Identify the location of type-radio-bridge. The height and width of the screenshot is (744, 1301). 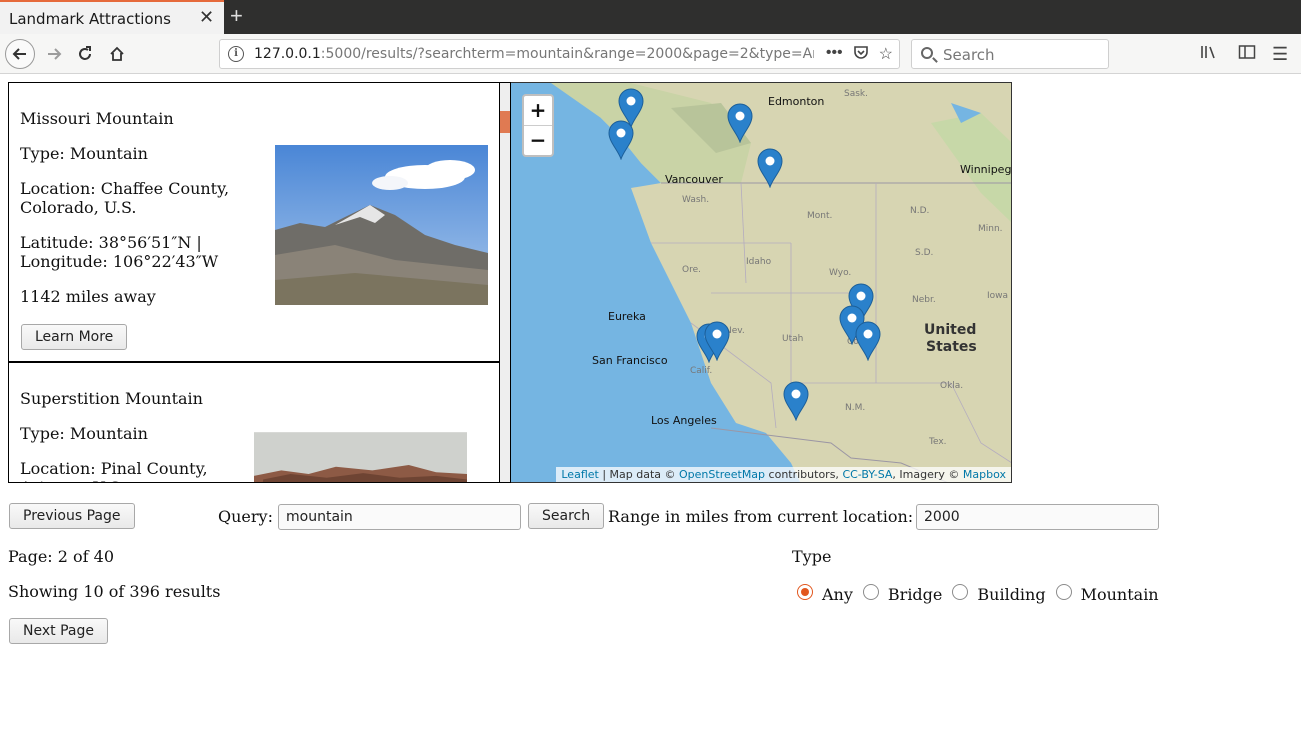
(870, 591).